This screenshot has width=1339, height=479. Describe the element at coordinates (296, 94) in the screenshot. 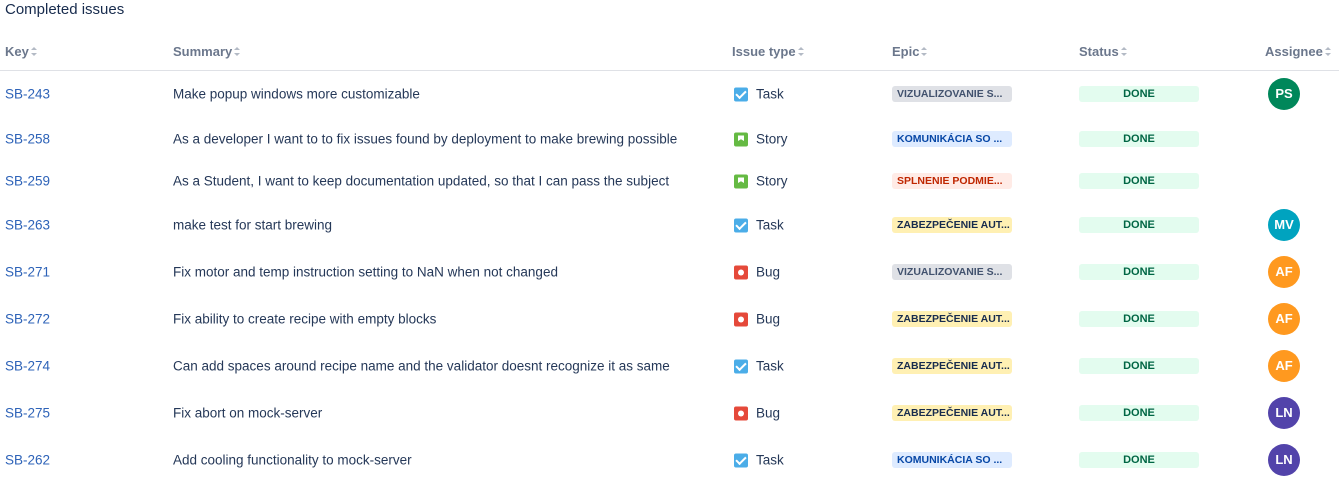

I see `issue-summary: Make popup windows more customizable` at that location.